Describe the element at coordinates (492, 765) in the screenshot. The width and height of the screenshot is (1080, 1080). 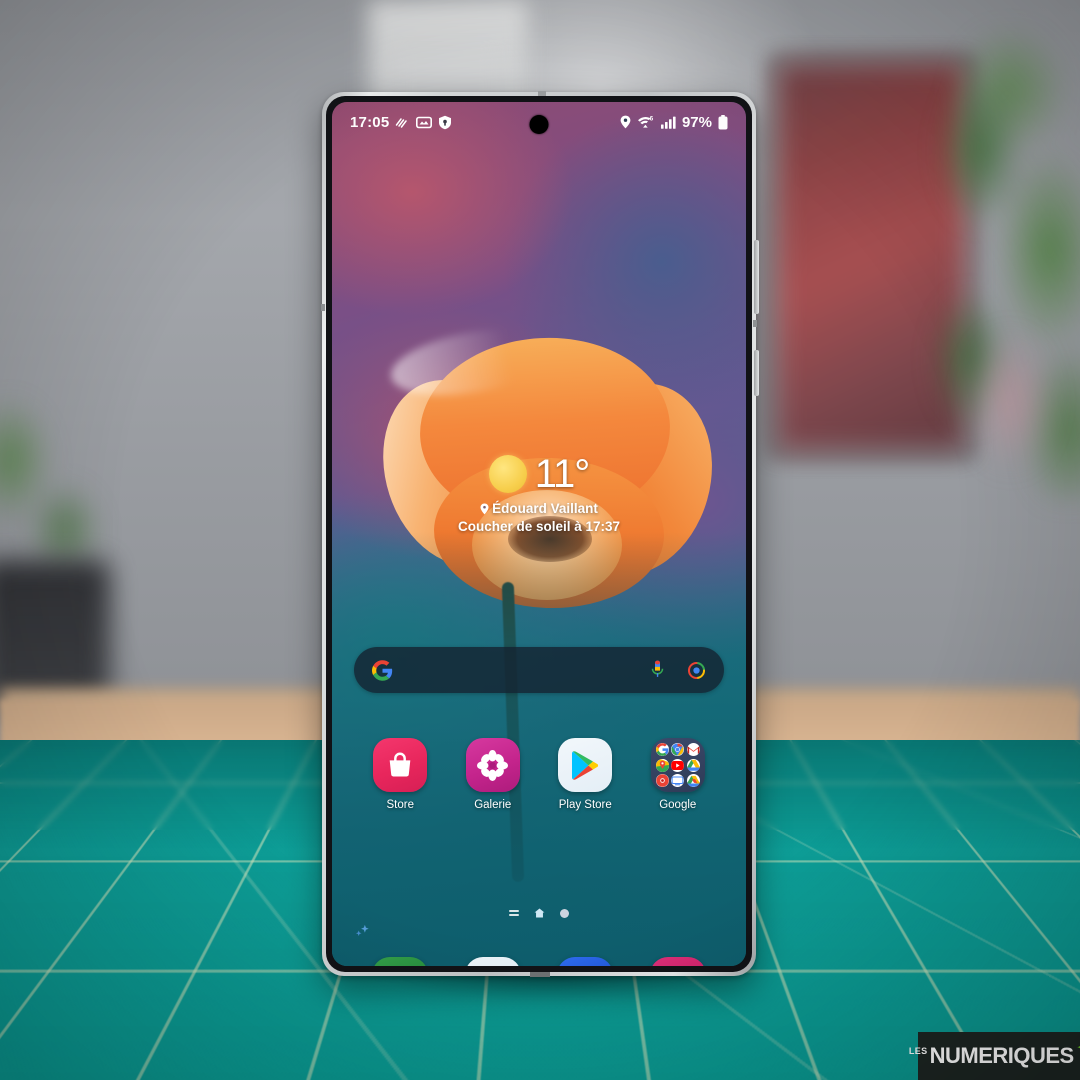
I see `gallery-flower-icon` at that location.